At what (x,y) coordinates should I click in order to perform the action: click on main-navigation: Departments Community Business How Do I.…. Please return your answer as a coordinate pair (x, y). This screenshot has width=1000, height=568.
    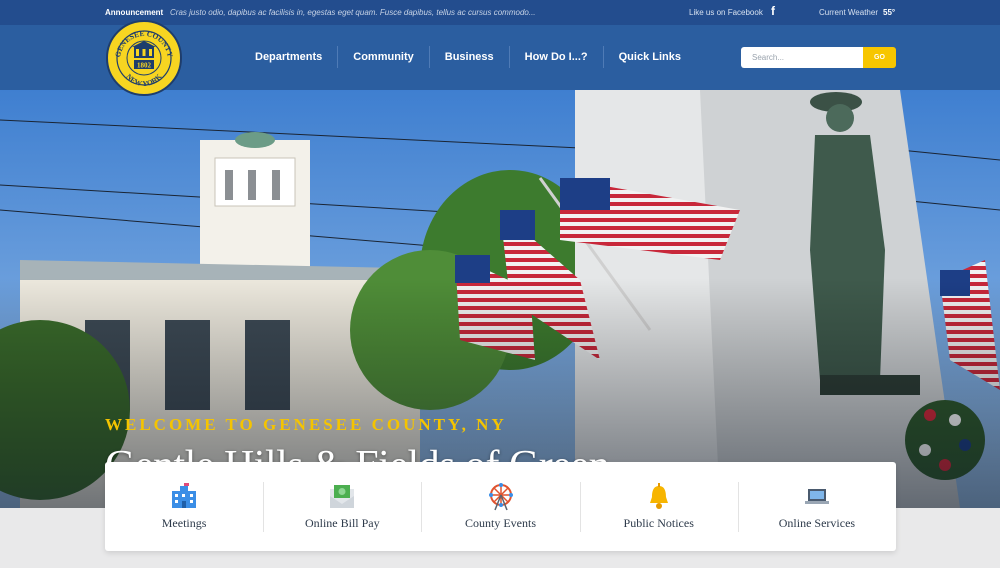
    Looking at the image, I should click on (468, 57).